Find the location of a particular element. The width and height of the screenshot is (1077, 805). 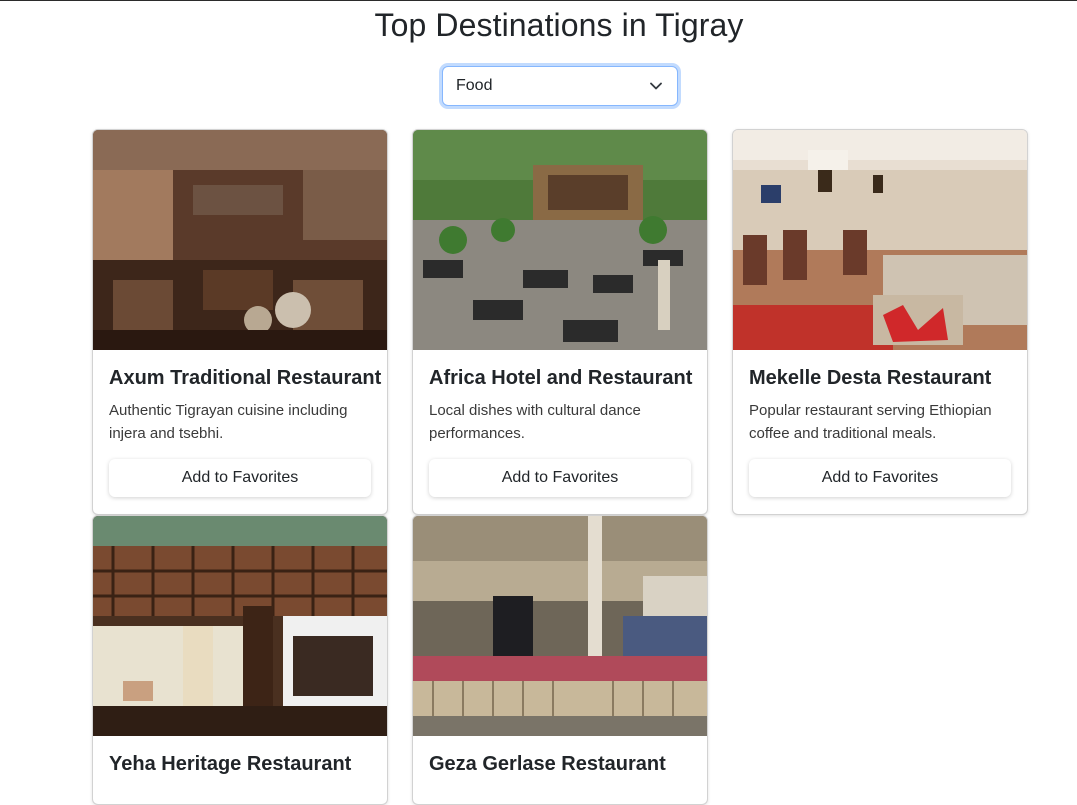

restaurant-card: Geza Gerlase Restaurant is located at coordinates (560, 660).